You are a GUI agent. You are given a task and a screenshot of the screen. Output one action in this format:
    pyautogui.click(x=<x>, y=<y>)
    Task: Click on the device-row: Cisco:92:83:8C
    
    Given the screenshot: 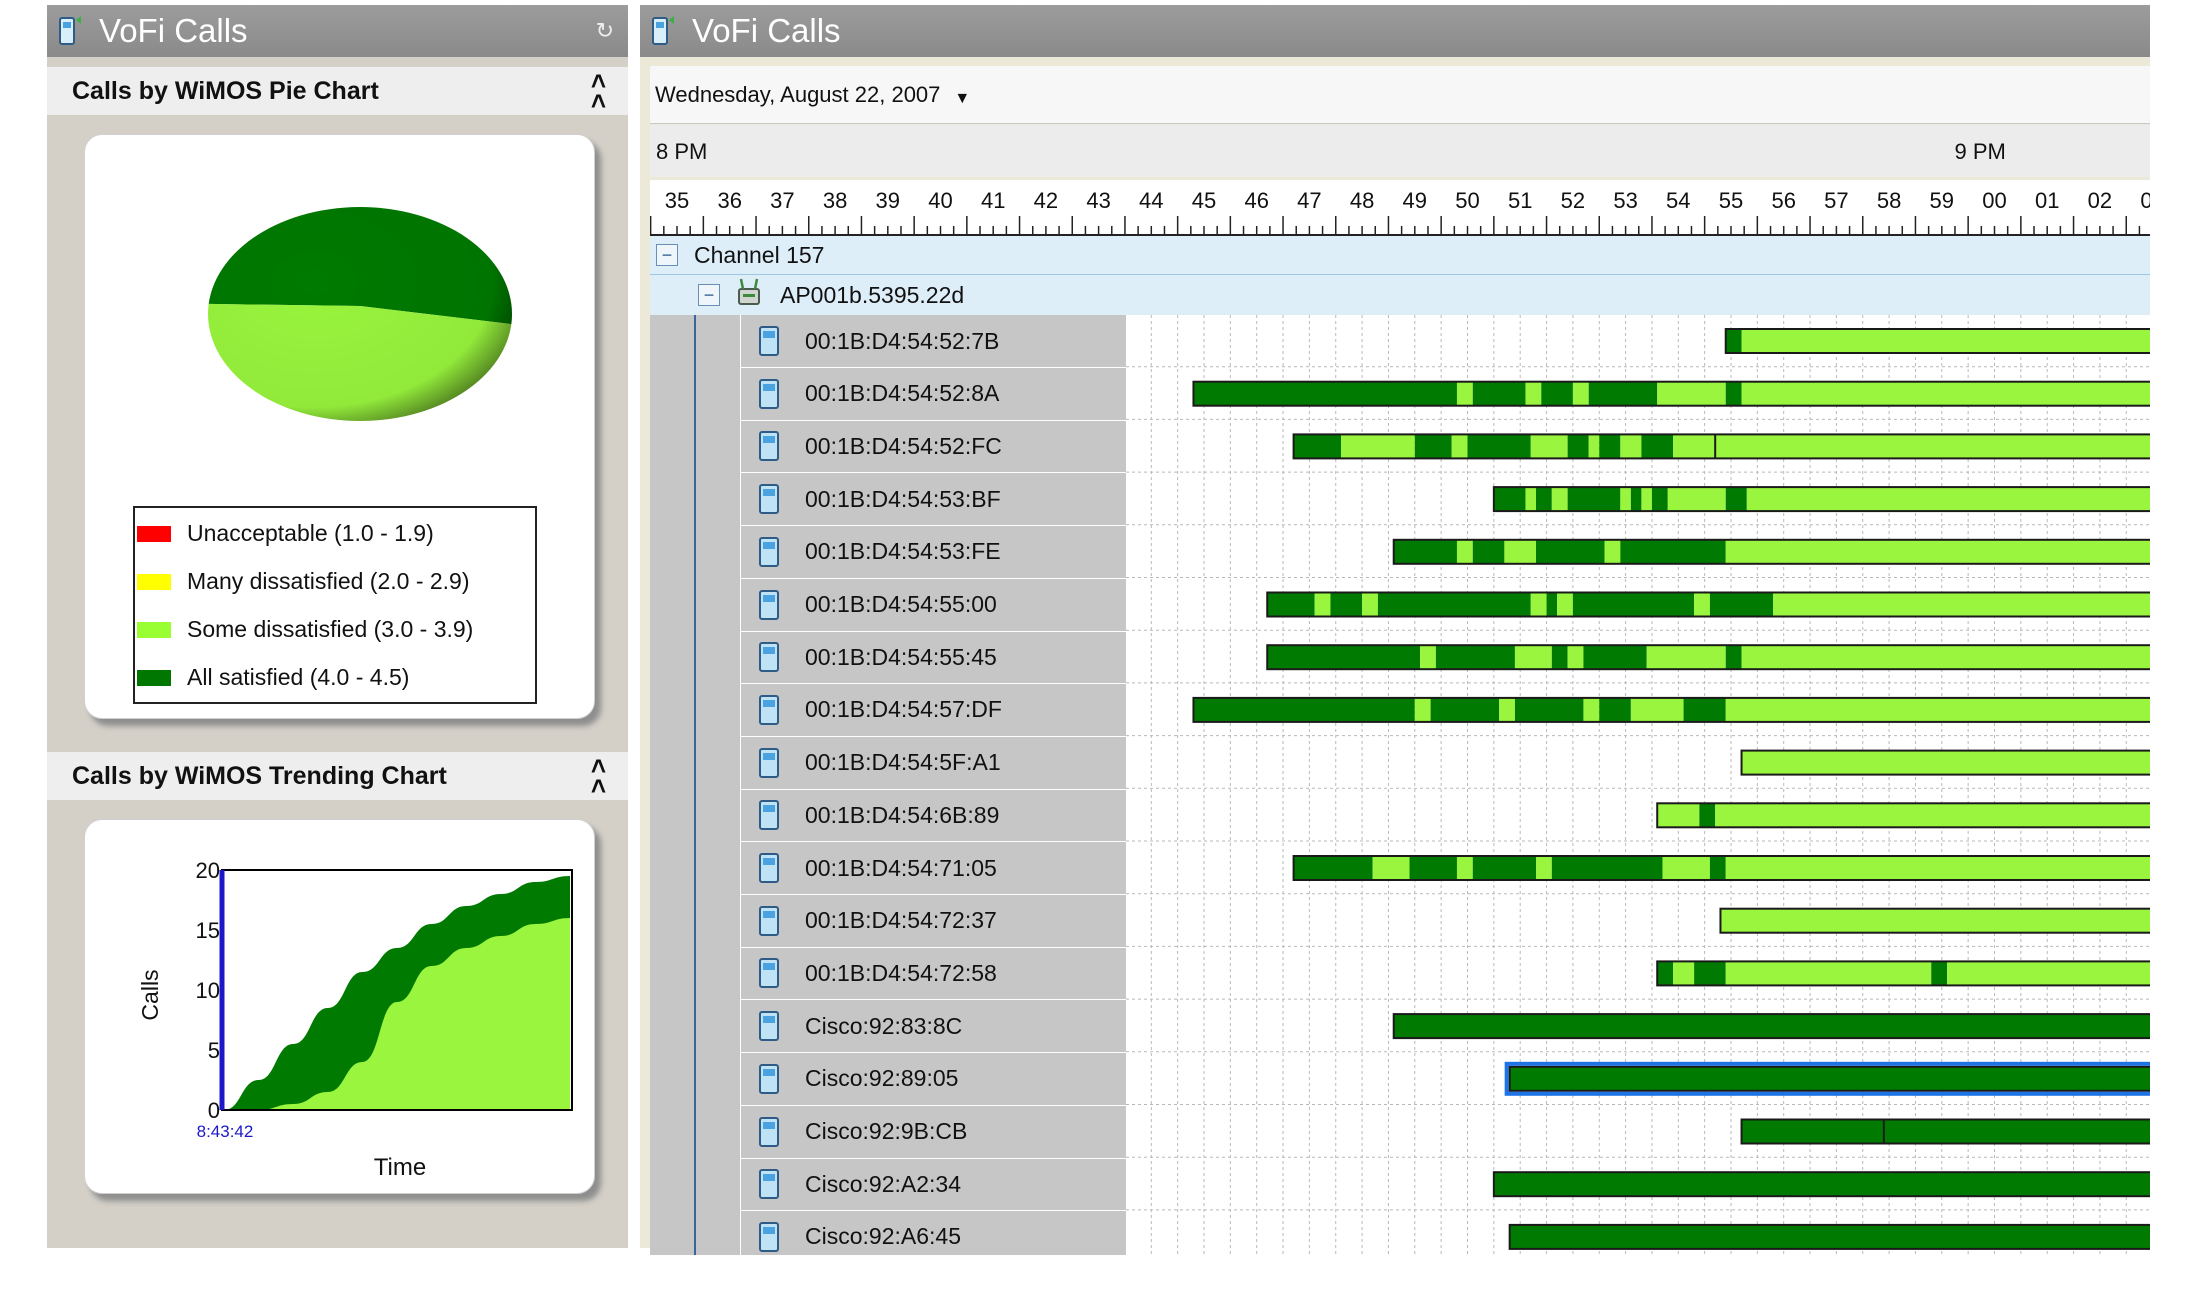 What is the action you would take?
    pyautogui.click(x=933, y=1027)
    